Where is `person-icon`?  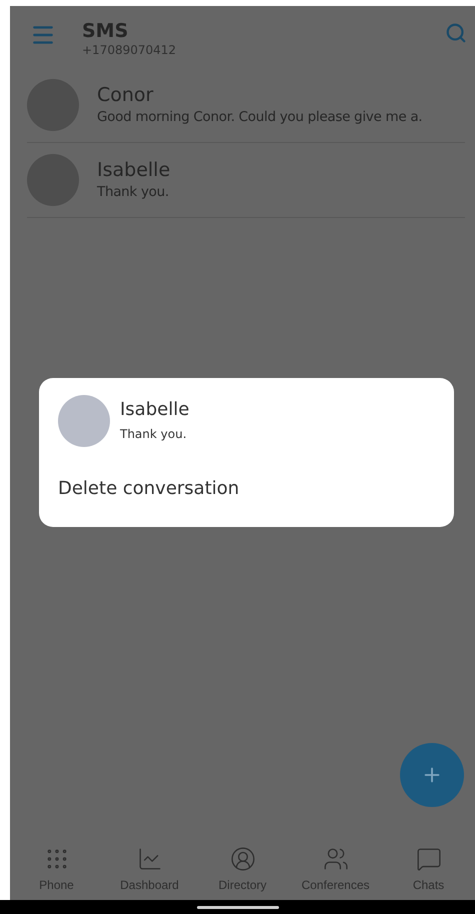
person-icon is located at coordinates (243, 859).